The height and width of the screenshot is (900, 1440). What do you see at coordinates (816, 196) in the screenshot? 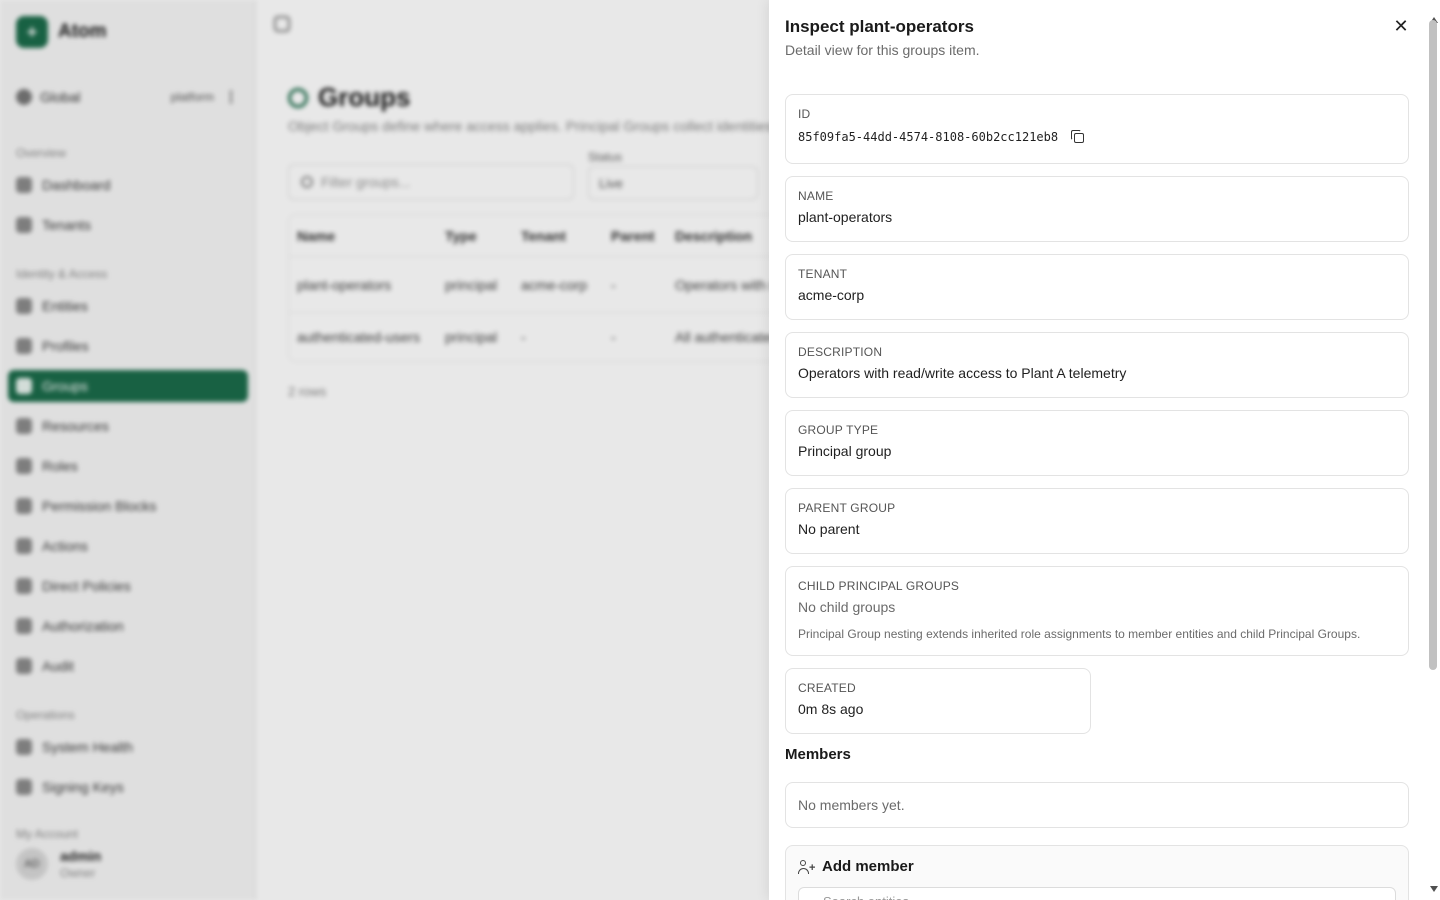
I see `field-label: NAME` at bounding box center [816, 196].